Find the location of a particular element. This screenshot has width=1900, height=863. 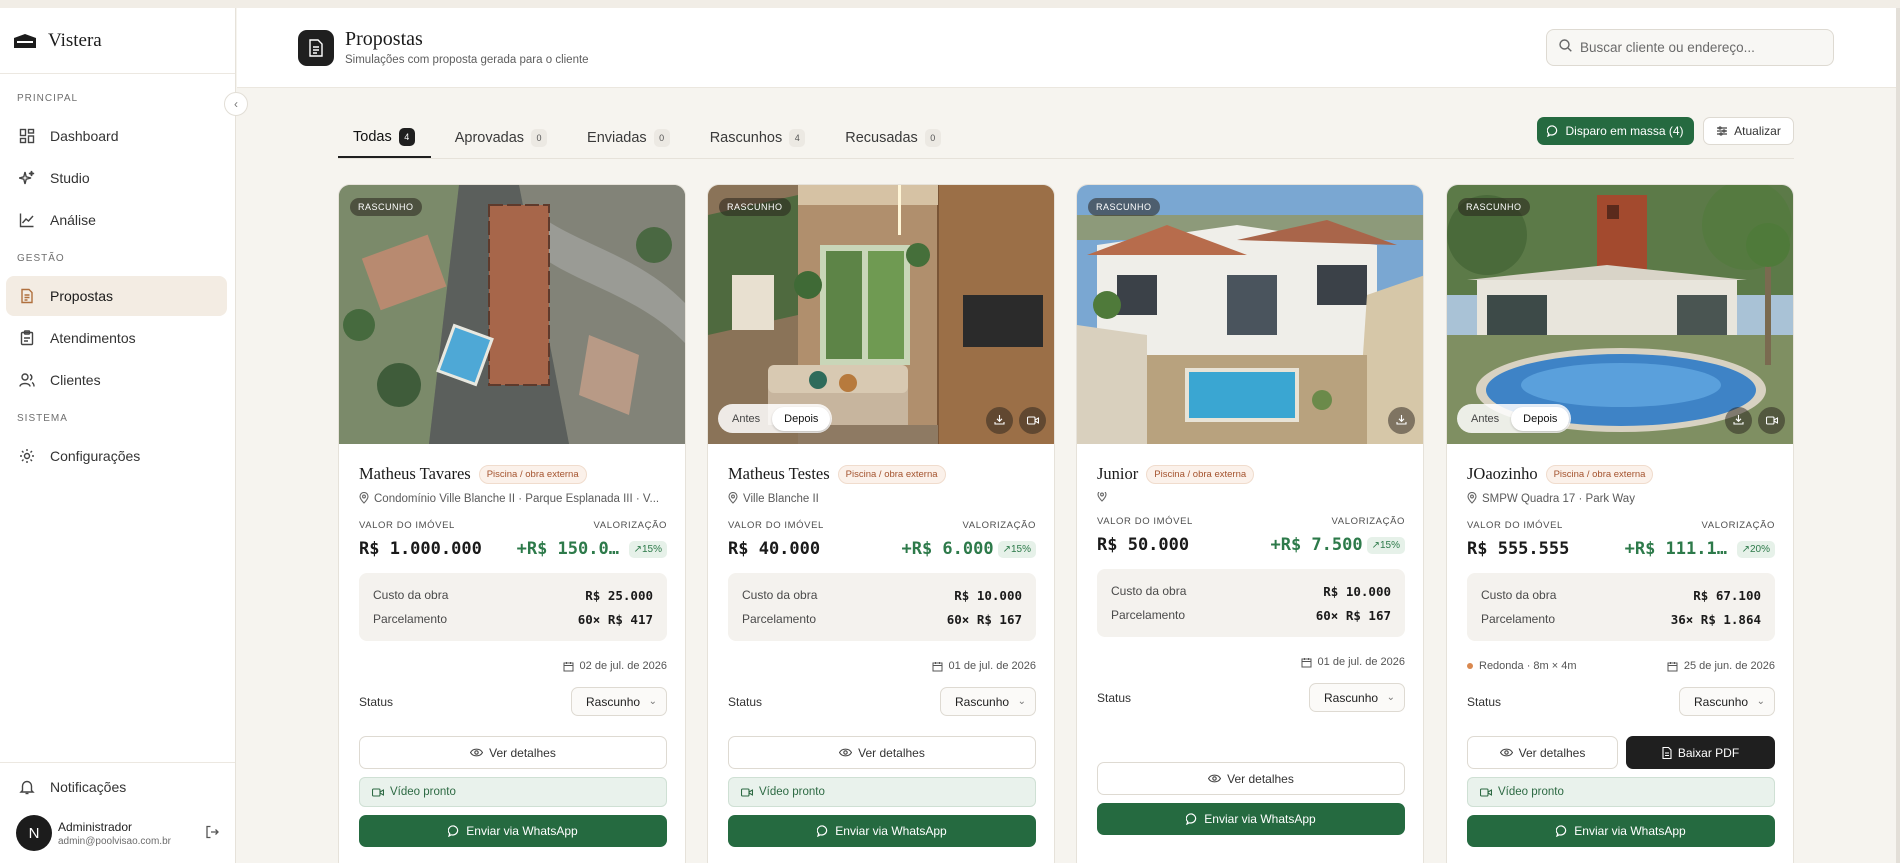

gear-icon is located at coordinates (27, 456).